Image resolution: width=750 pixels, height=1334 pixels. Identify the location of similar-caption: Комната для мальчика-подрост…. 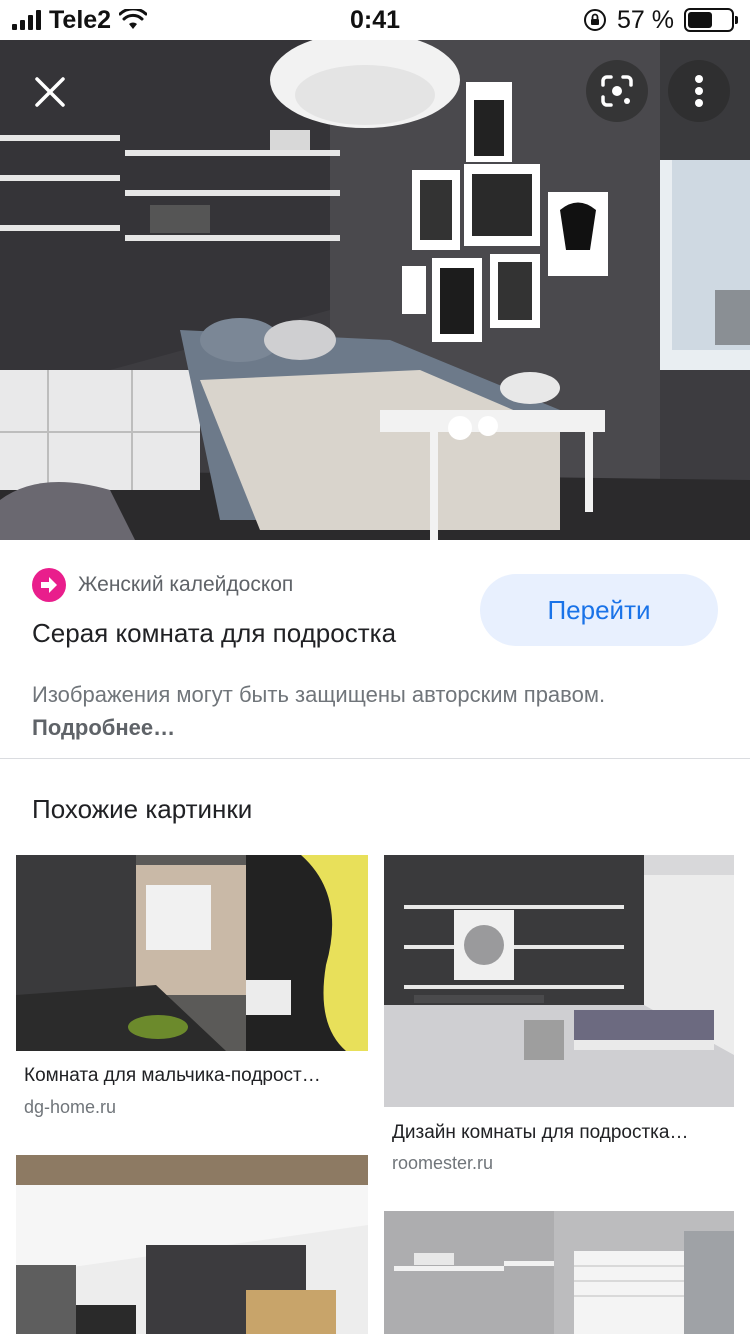
(172, 1075).